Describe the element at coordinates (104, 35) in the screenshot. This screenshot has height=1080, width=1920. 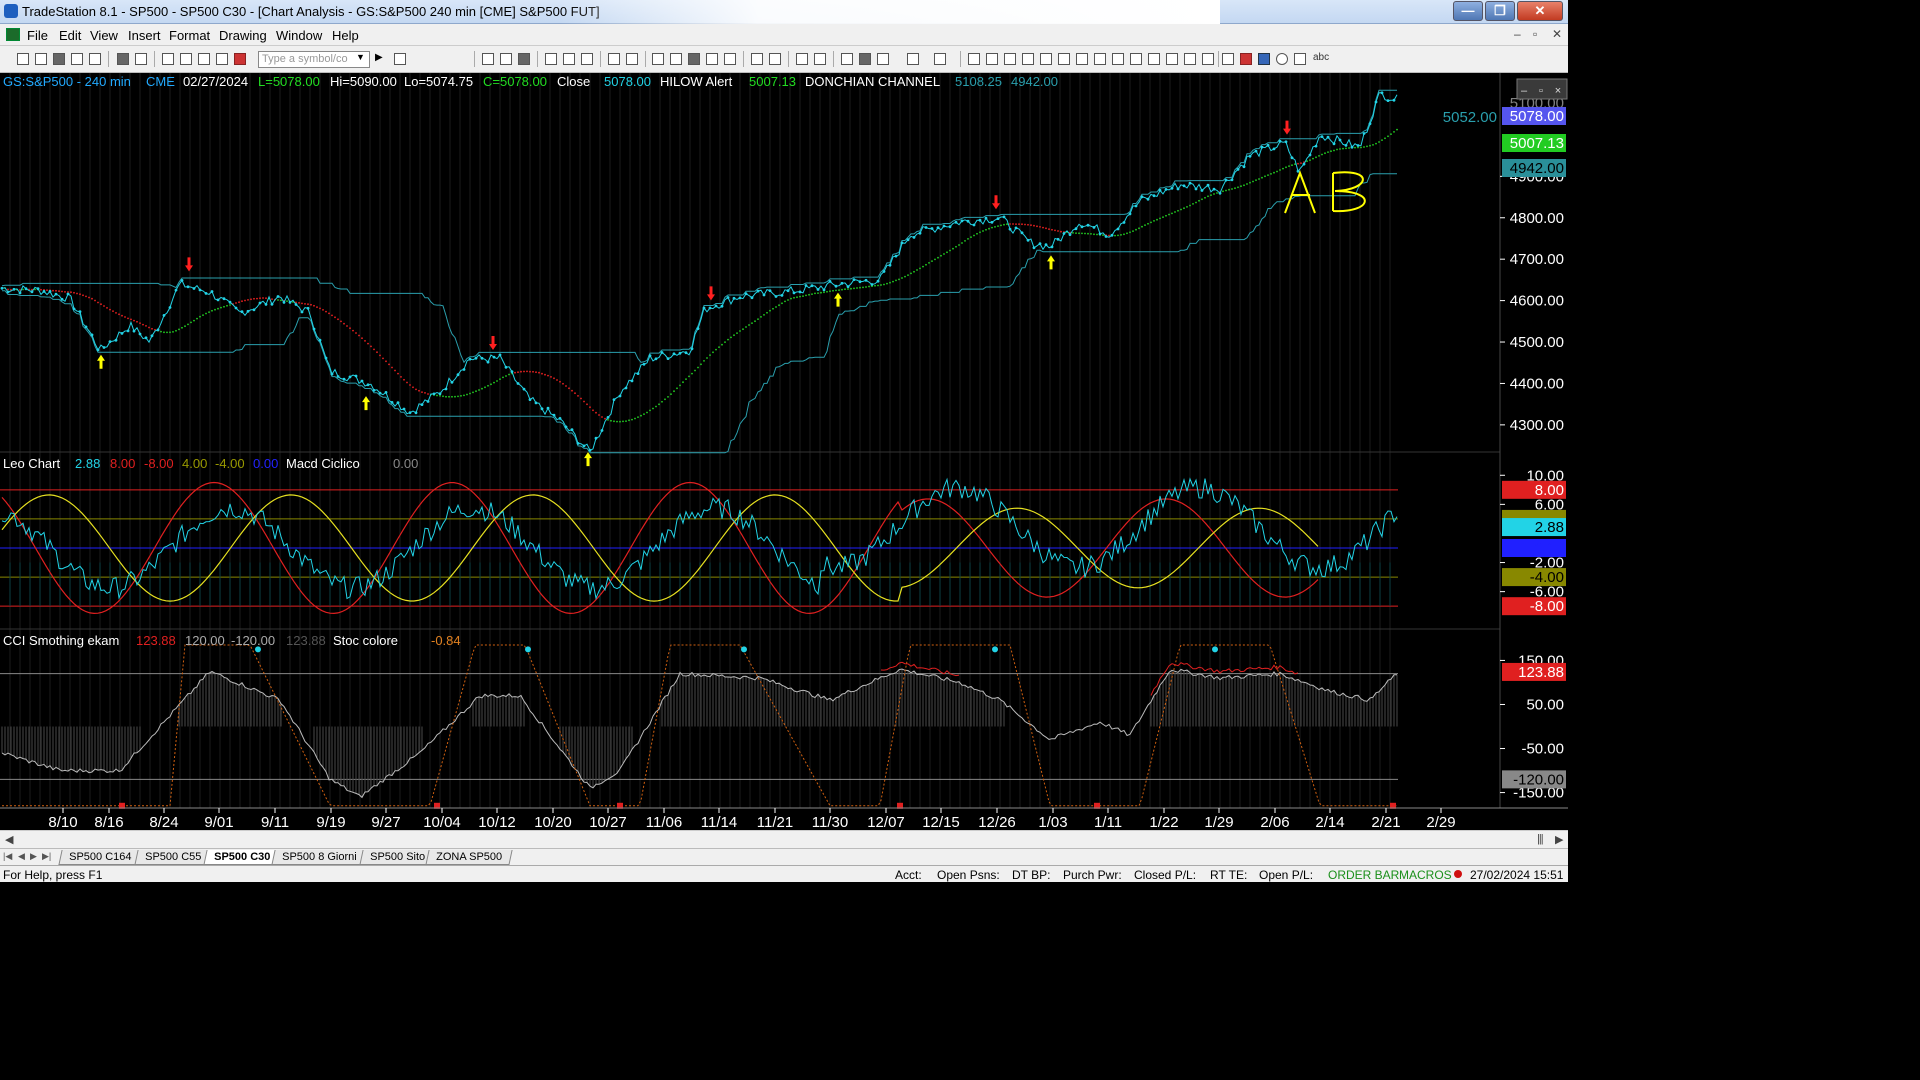
I see `menu-view: View` at that location.